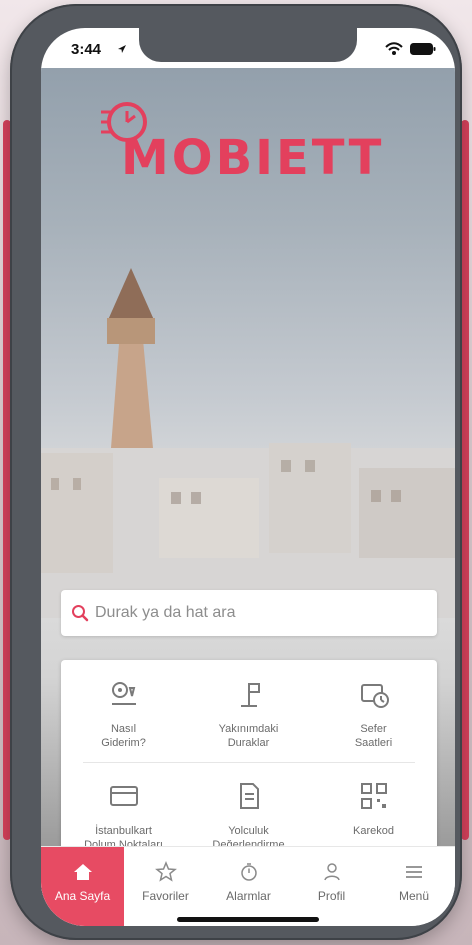  Describe the element at coordinates (250, 695) in the screenshot. I see `bus-stop-icon` at that location.